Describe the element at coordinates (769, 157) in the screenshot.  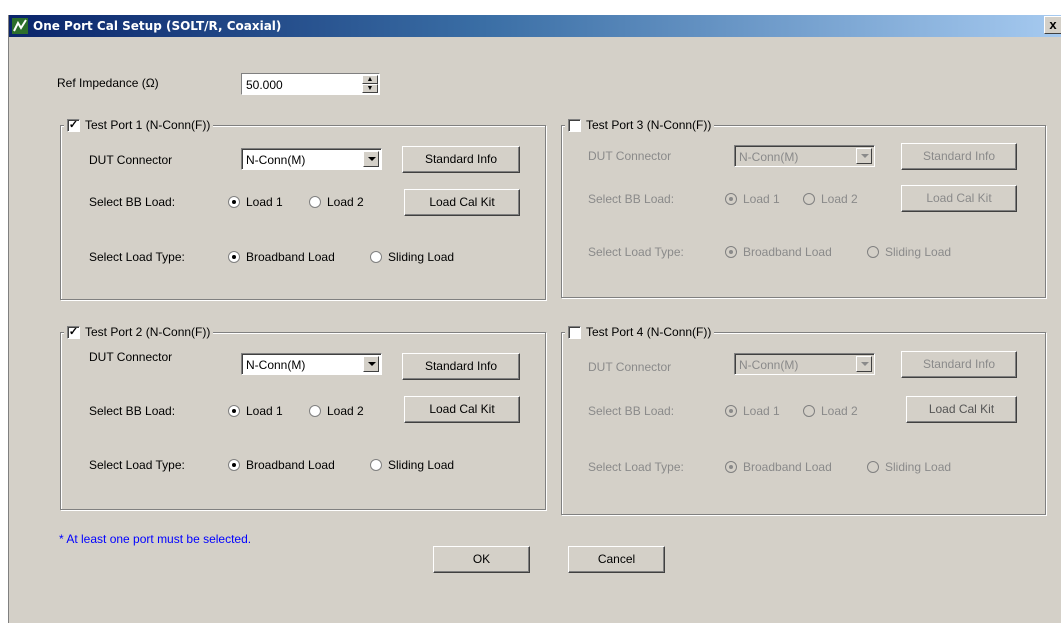
I see `port3-connector-value: N-Conn(M)` at that location.